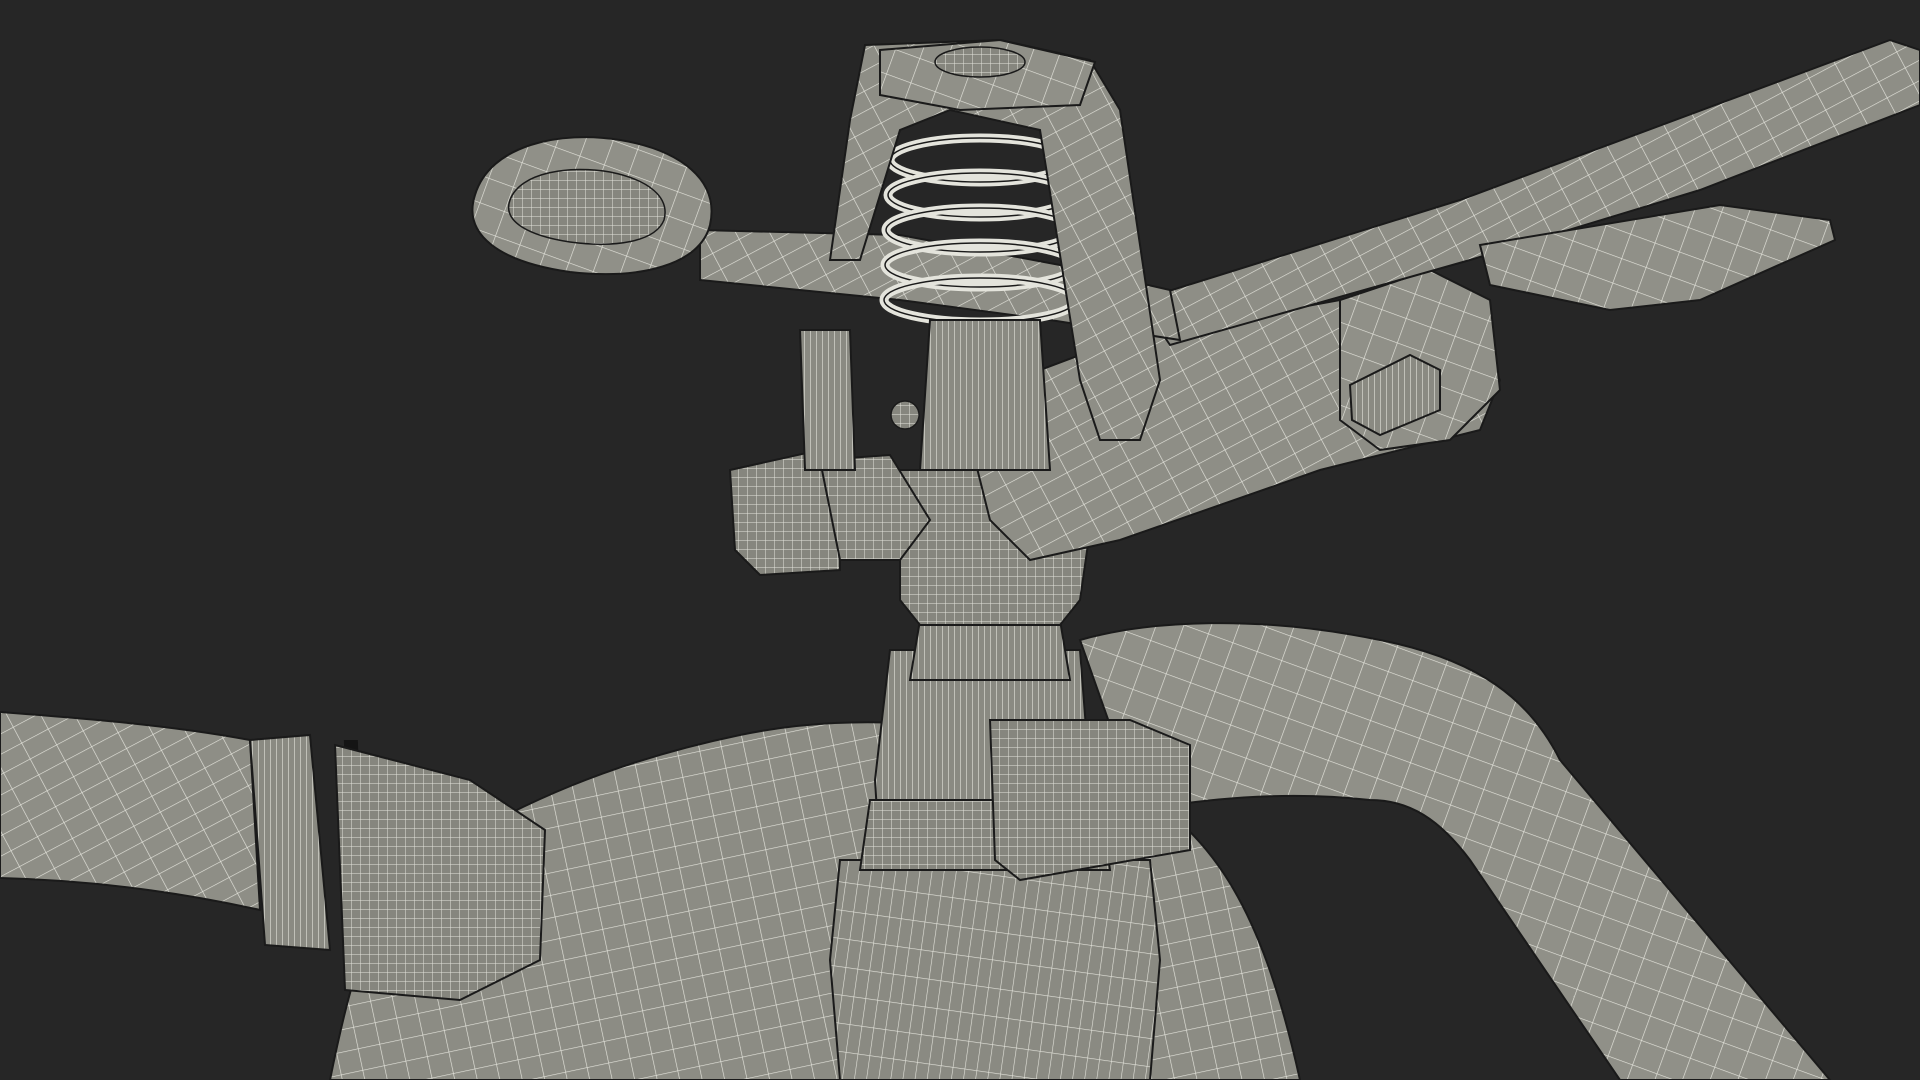 This screenshot has width=1920, height=1080. I want to click on cap-boss, so click(980, 62).